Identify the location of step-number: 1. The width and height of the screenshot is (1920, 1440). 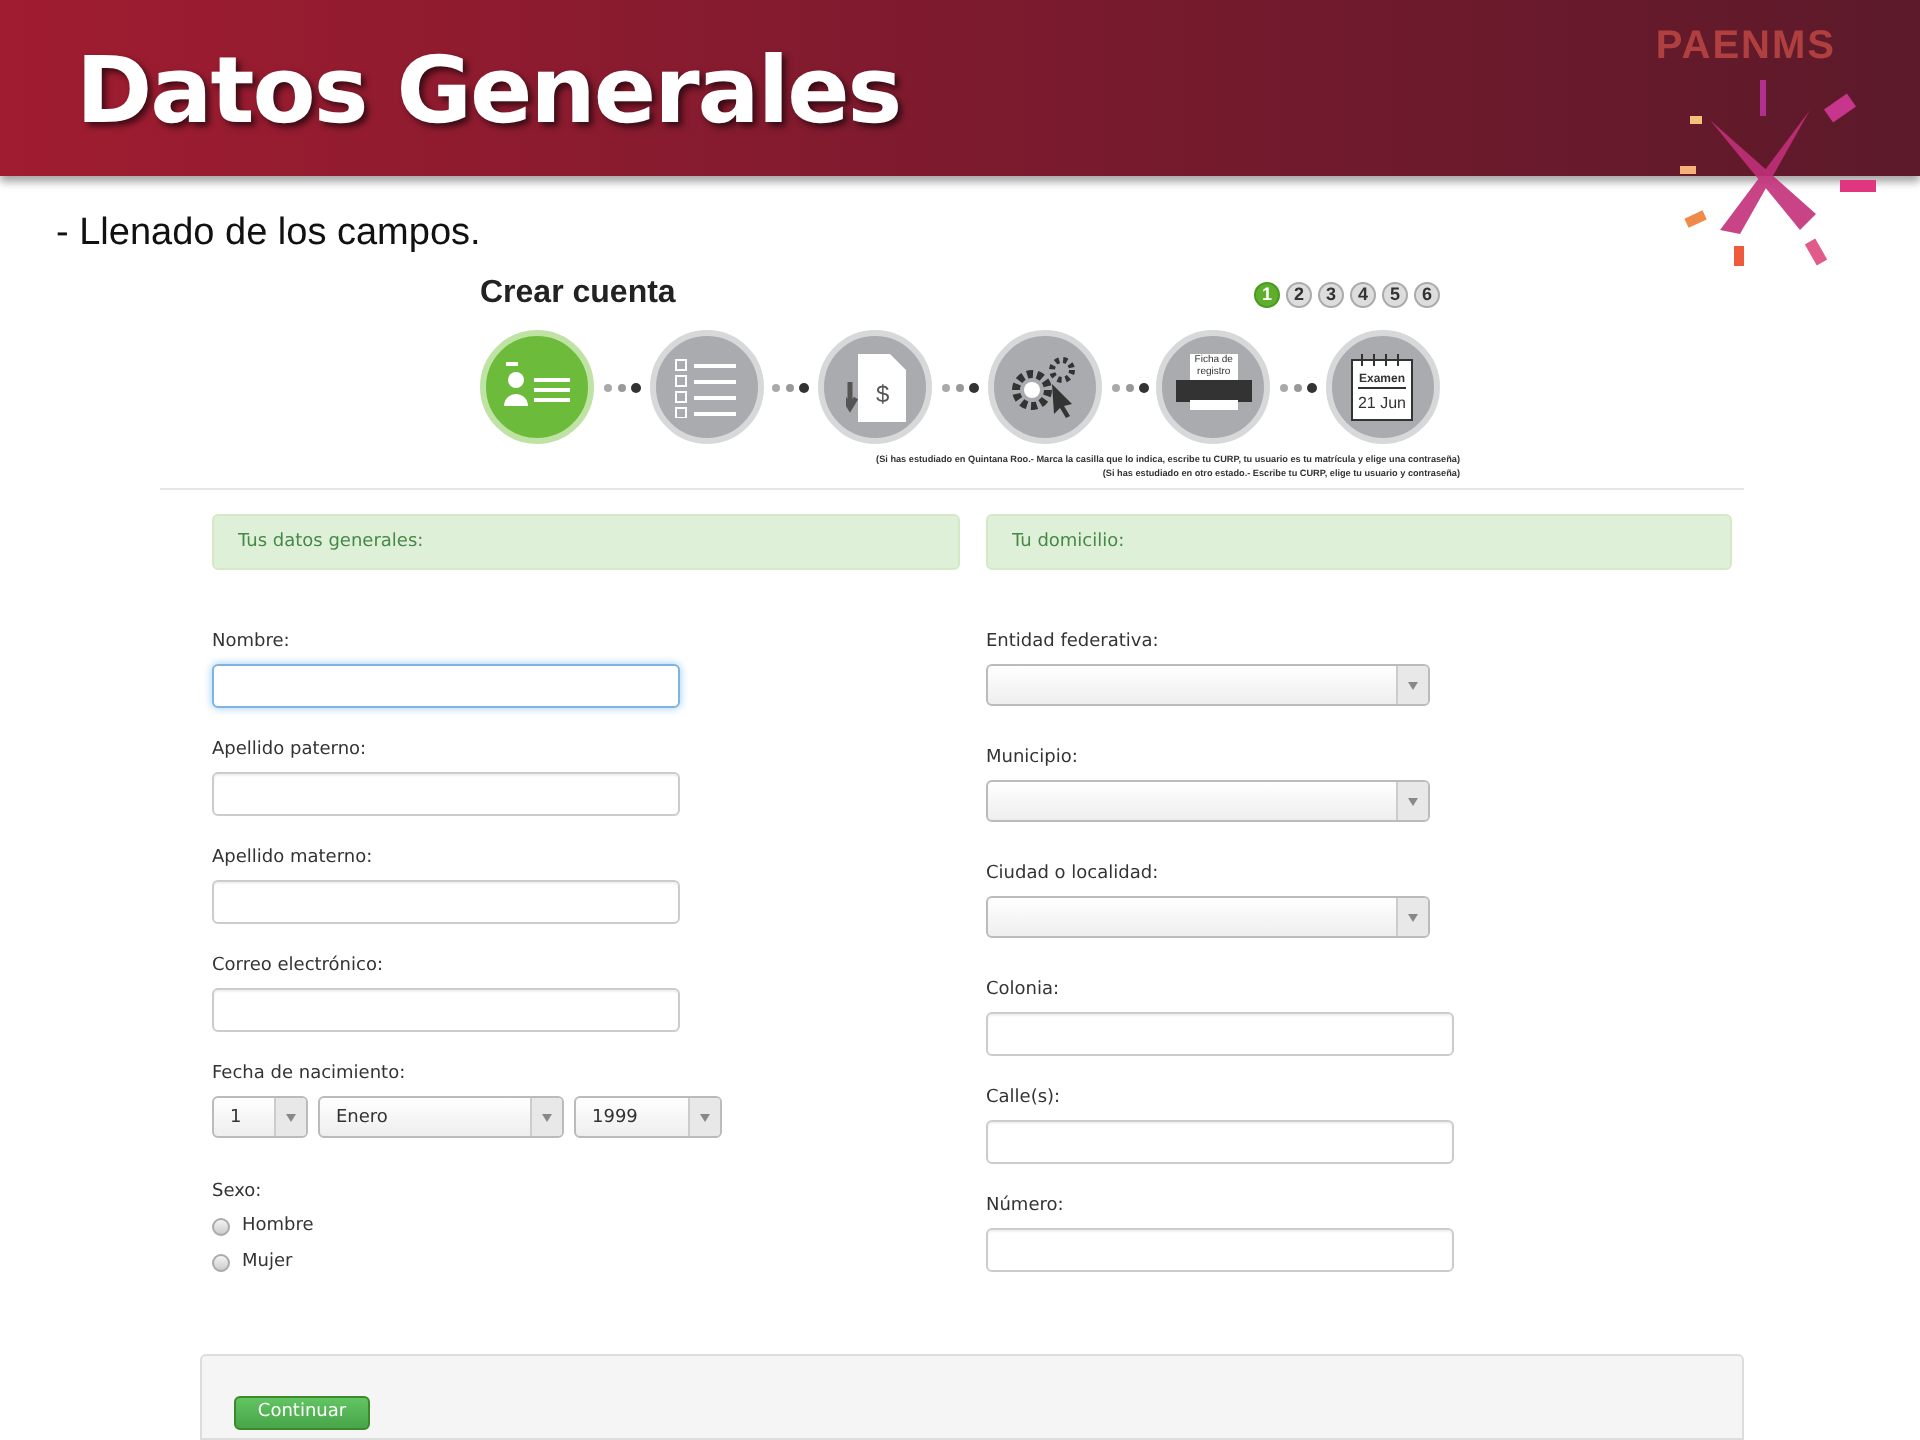
(1267, 294).